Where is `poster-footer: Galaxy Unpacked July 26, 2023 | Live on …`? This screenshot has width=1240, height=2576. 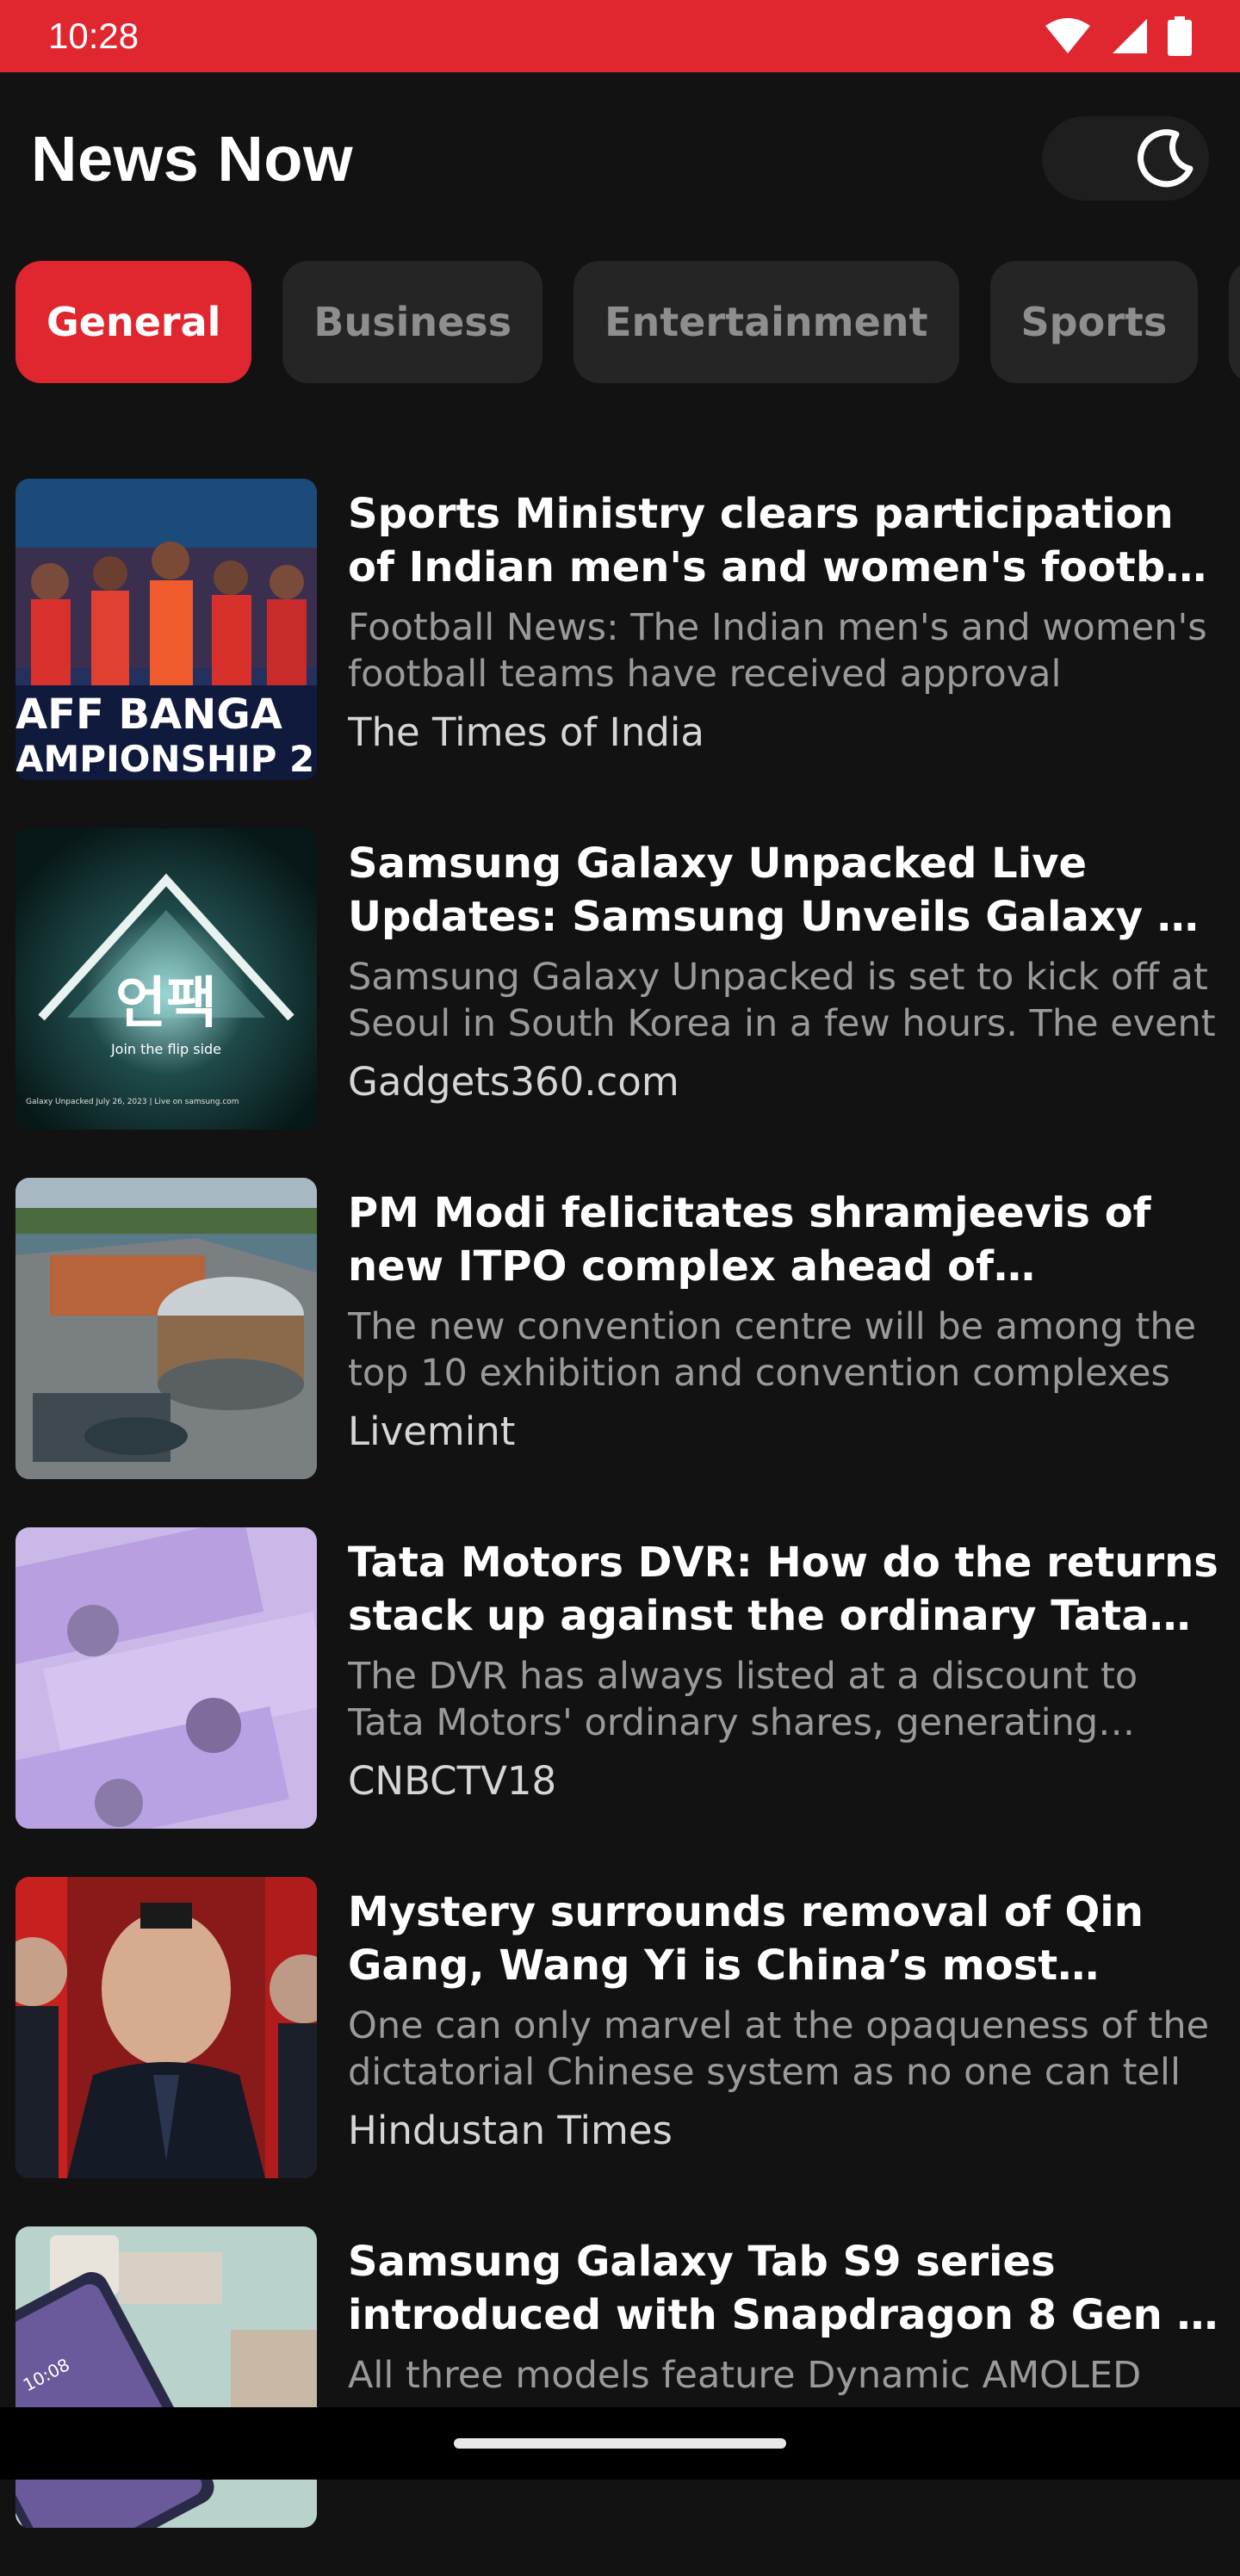
poster-footer: Galaxy Unpacked July 26, 2023 | Live on … is located at coordinates (132, 1102).